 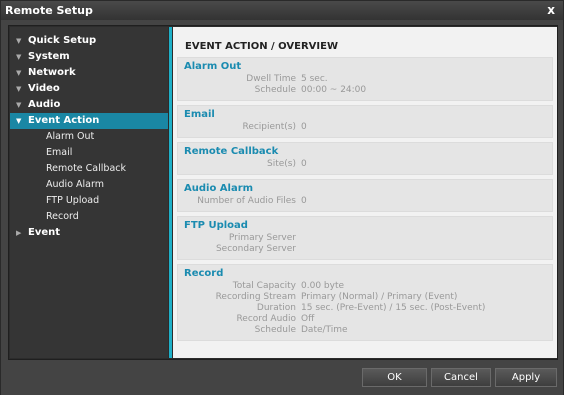 I want to click on row-label: Number of Audio Files, so click(x=246, y=201).